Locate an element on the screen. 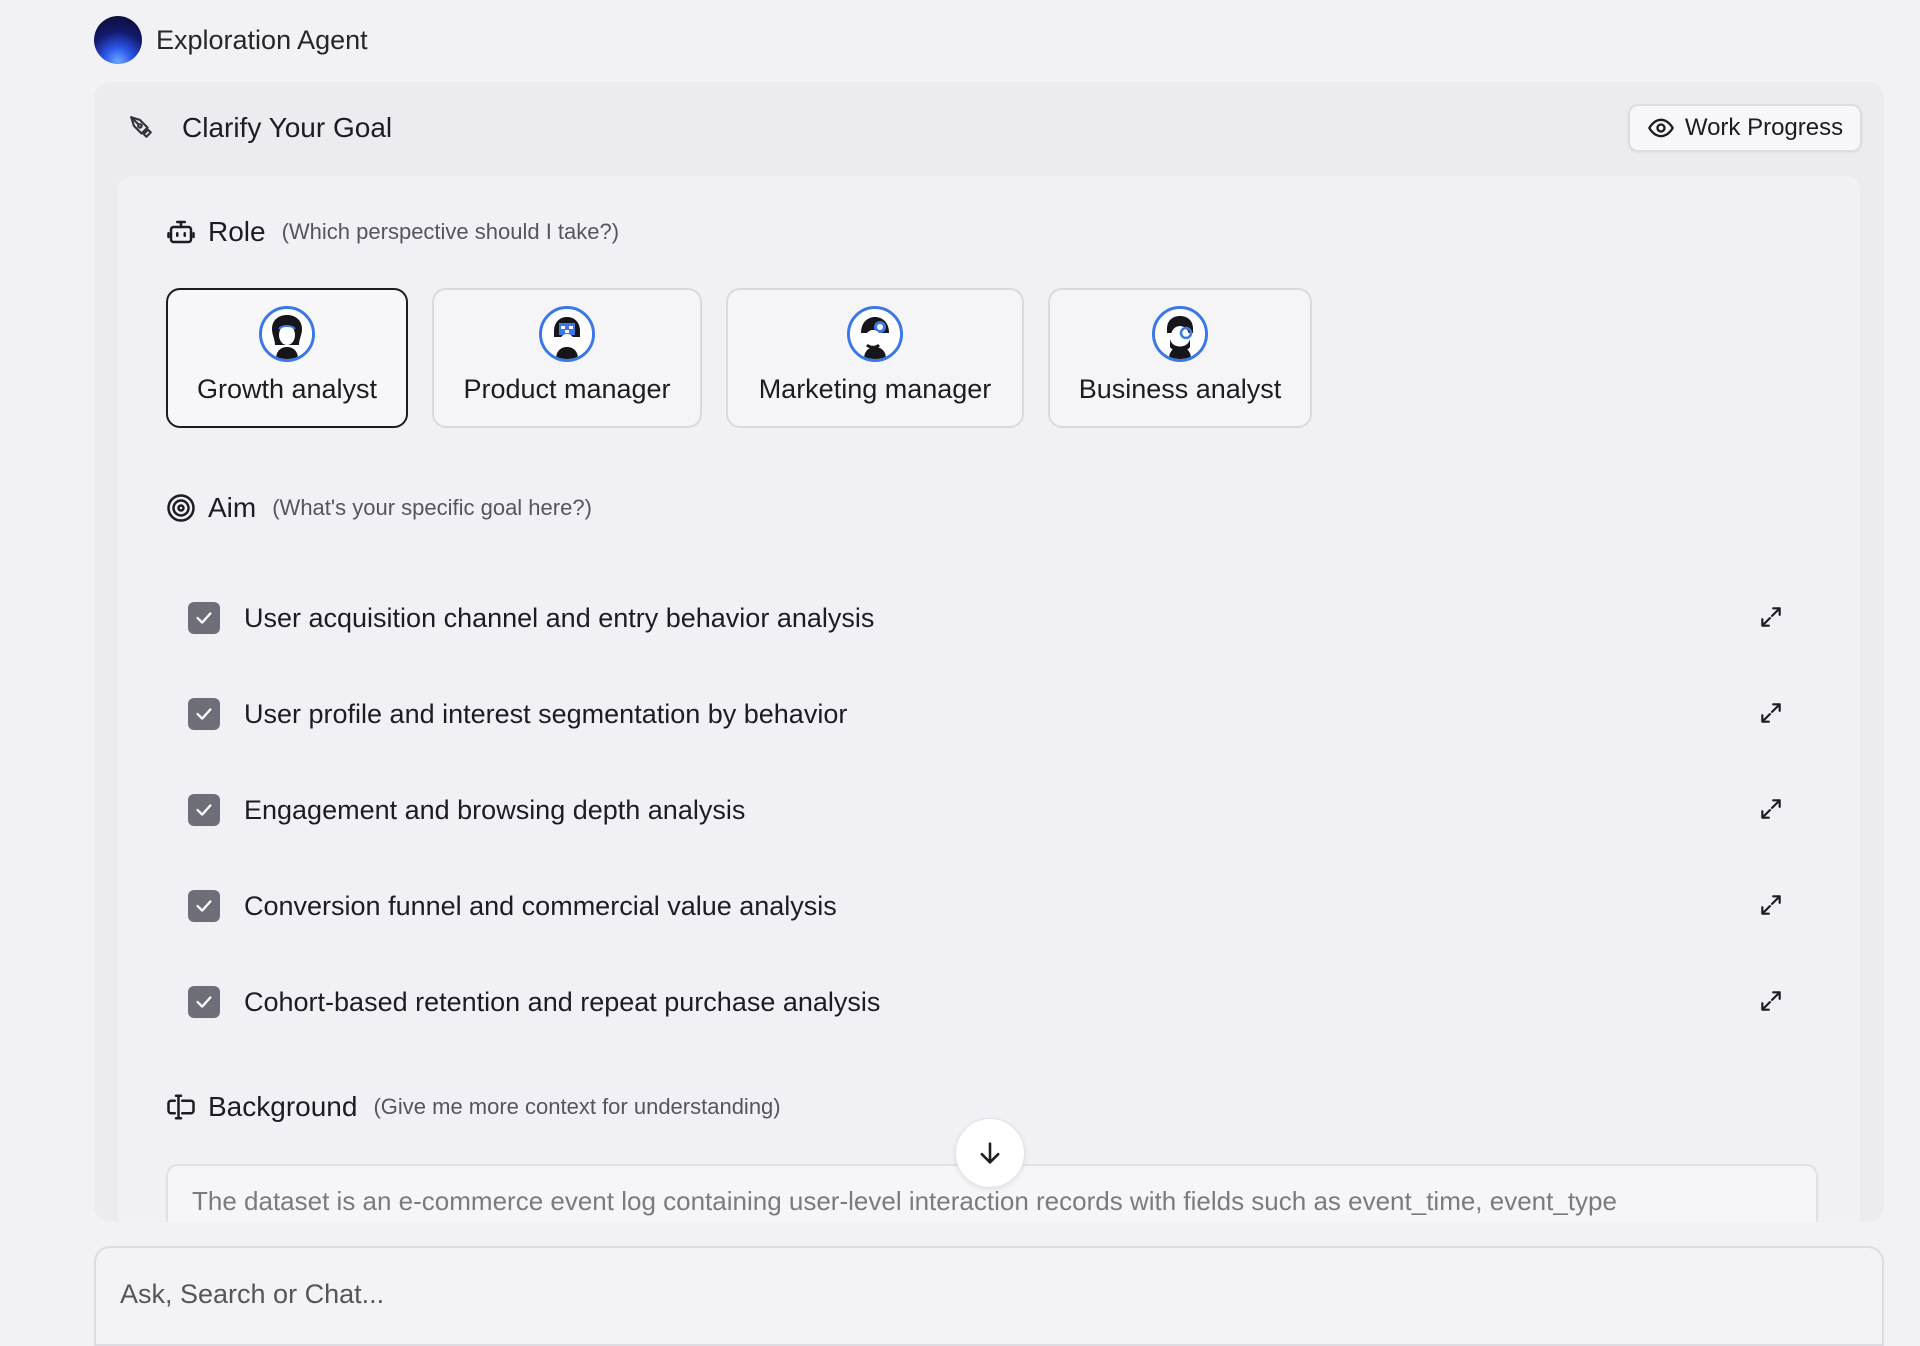 The image size is (1920, 1346). arrow-down-icon is located at coordinates (990, 1153).